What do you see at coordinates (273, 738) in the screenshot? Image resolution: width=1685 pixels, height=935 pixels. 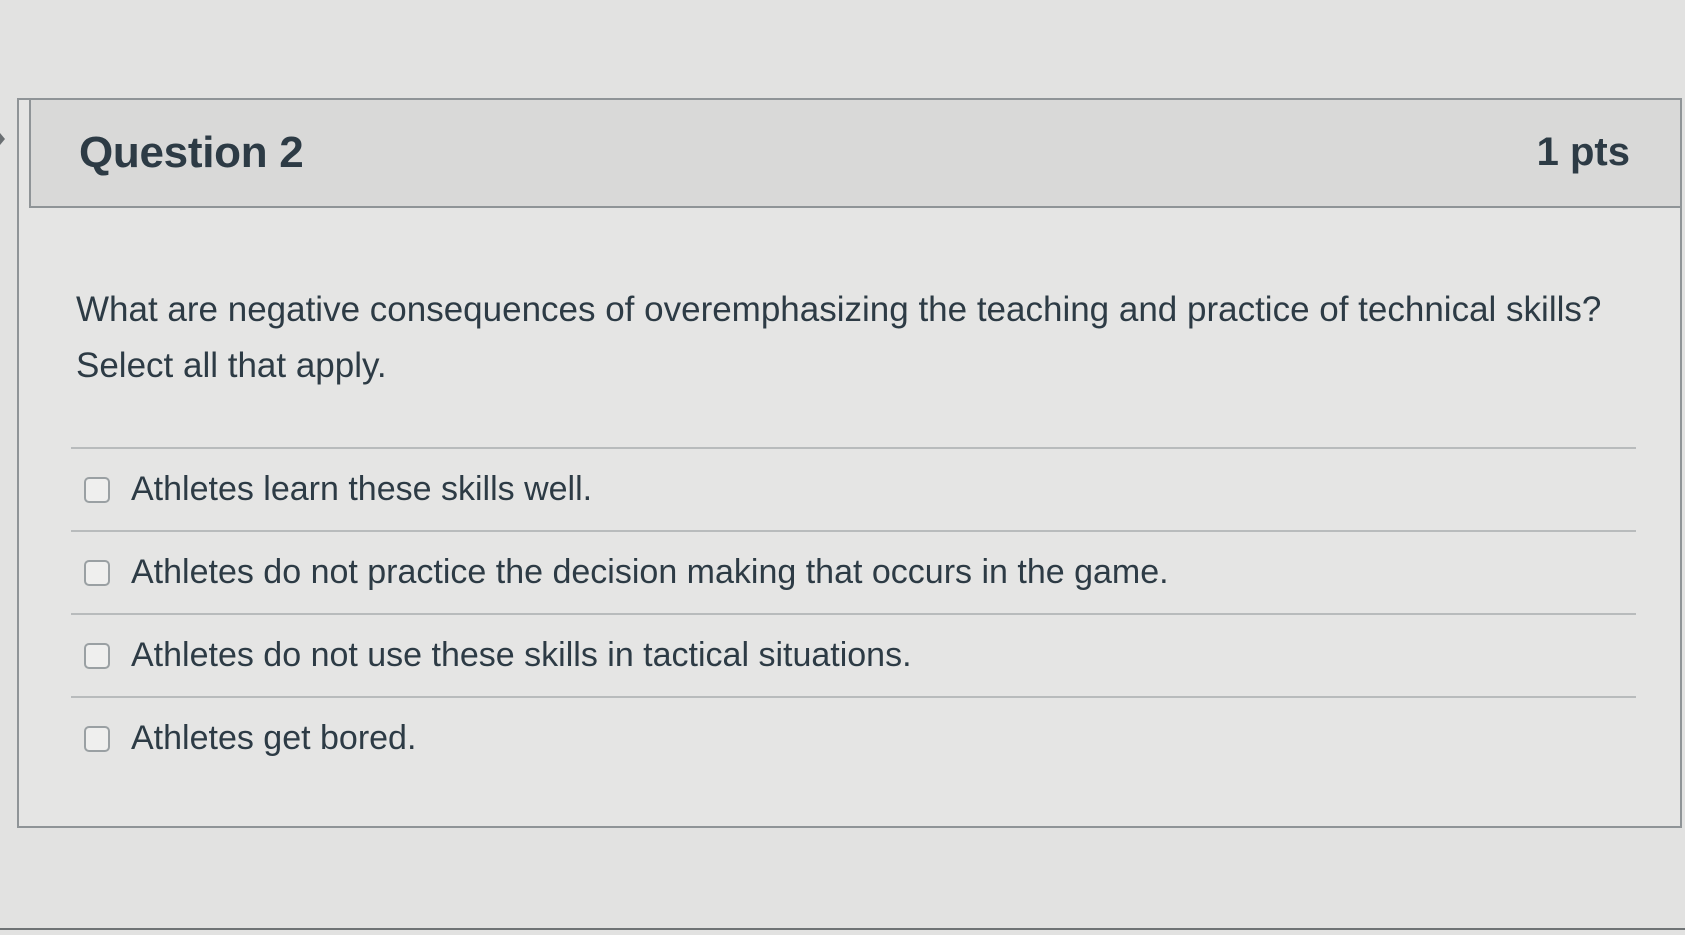 I see `answer-label: Athletes get bored.` at bounding box center [273, 738].